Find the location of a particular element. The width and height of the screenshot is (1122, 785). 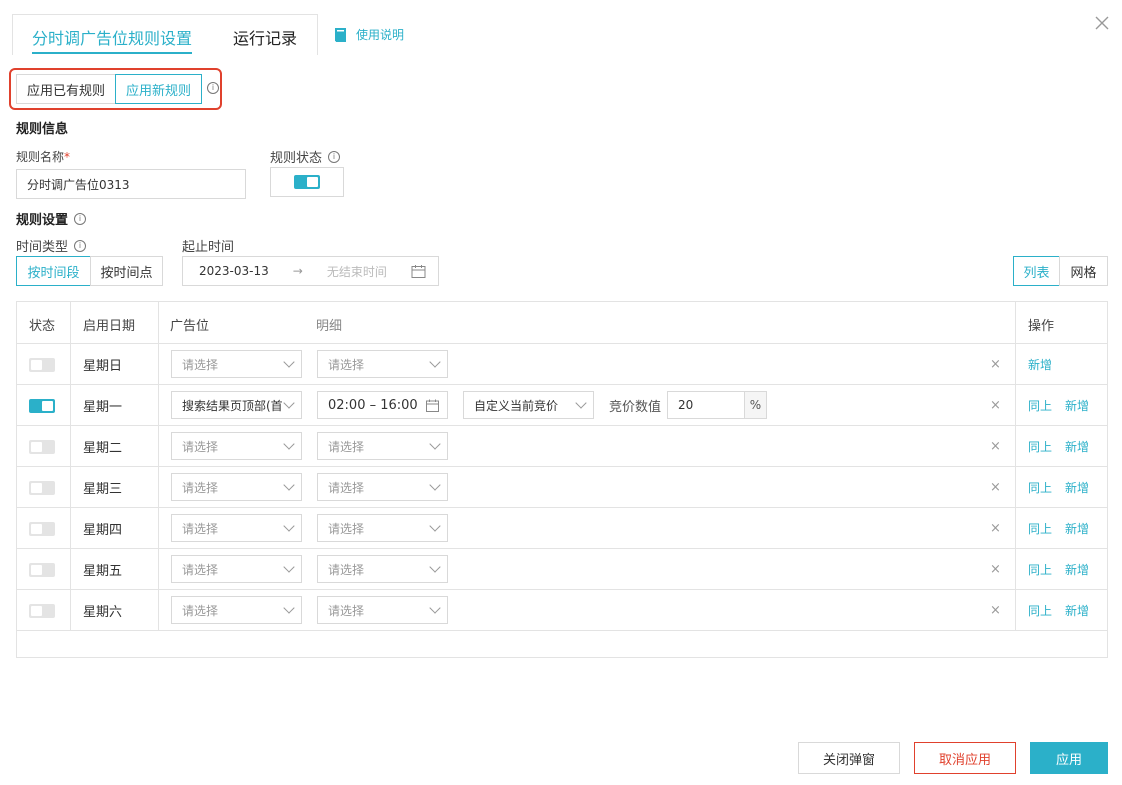

rule-status-label: 规则状态 i is located at coordinates (305, 156).